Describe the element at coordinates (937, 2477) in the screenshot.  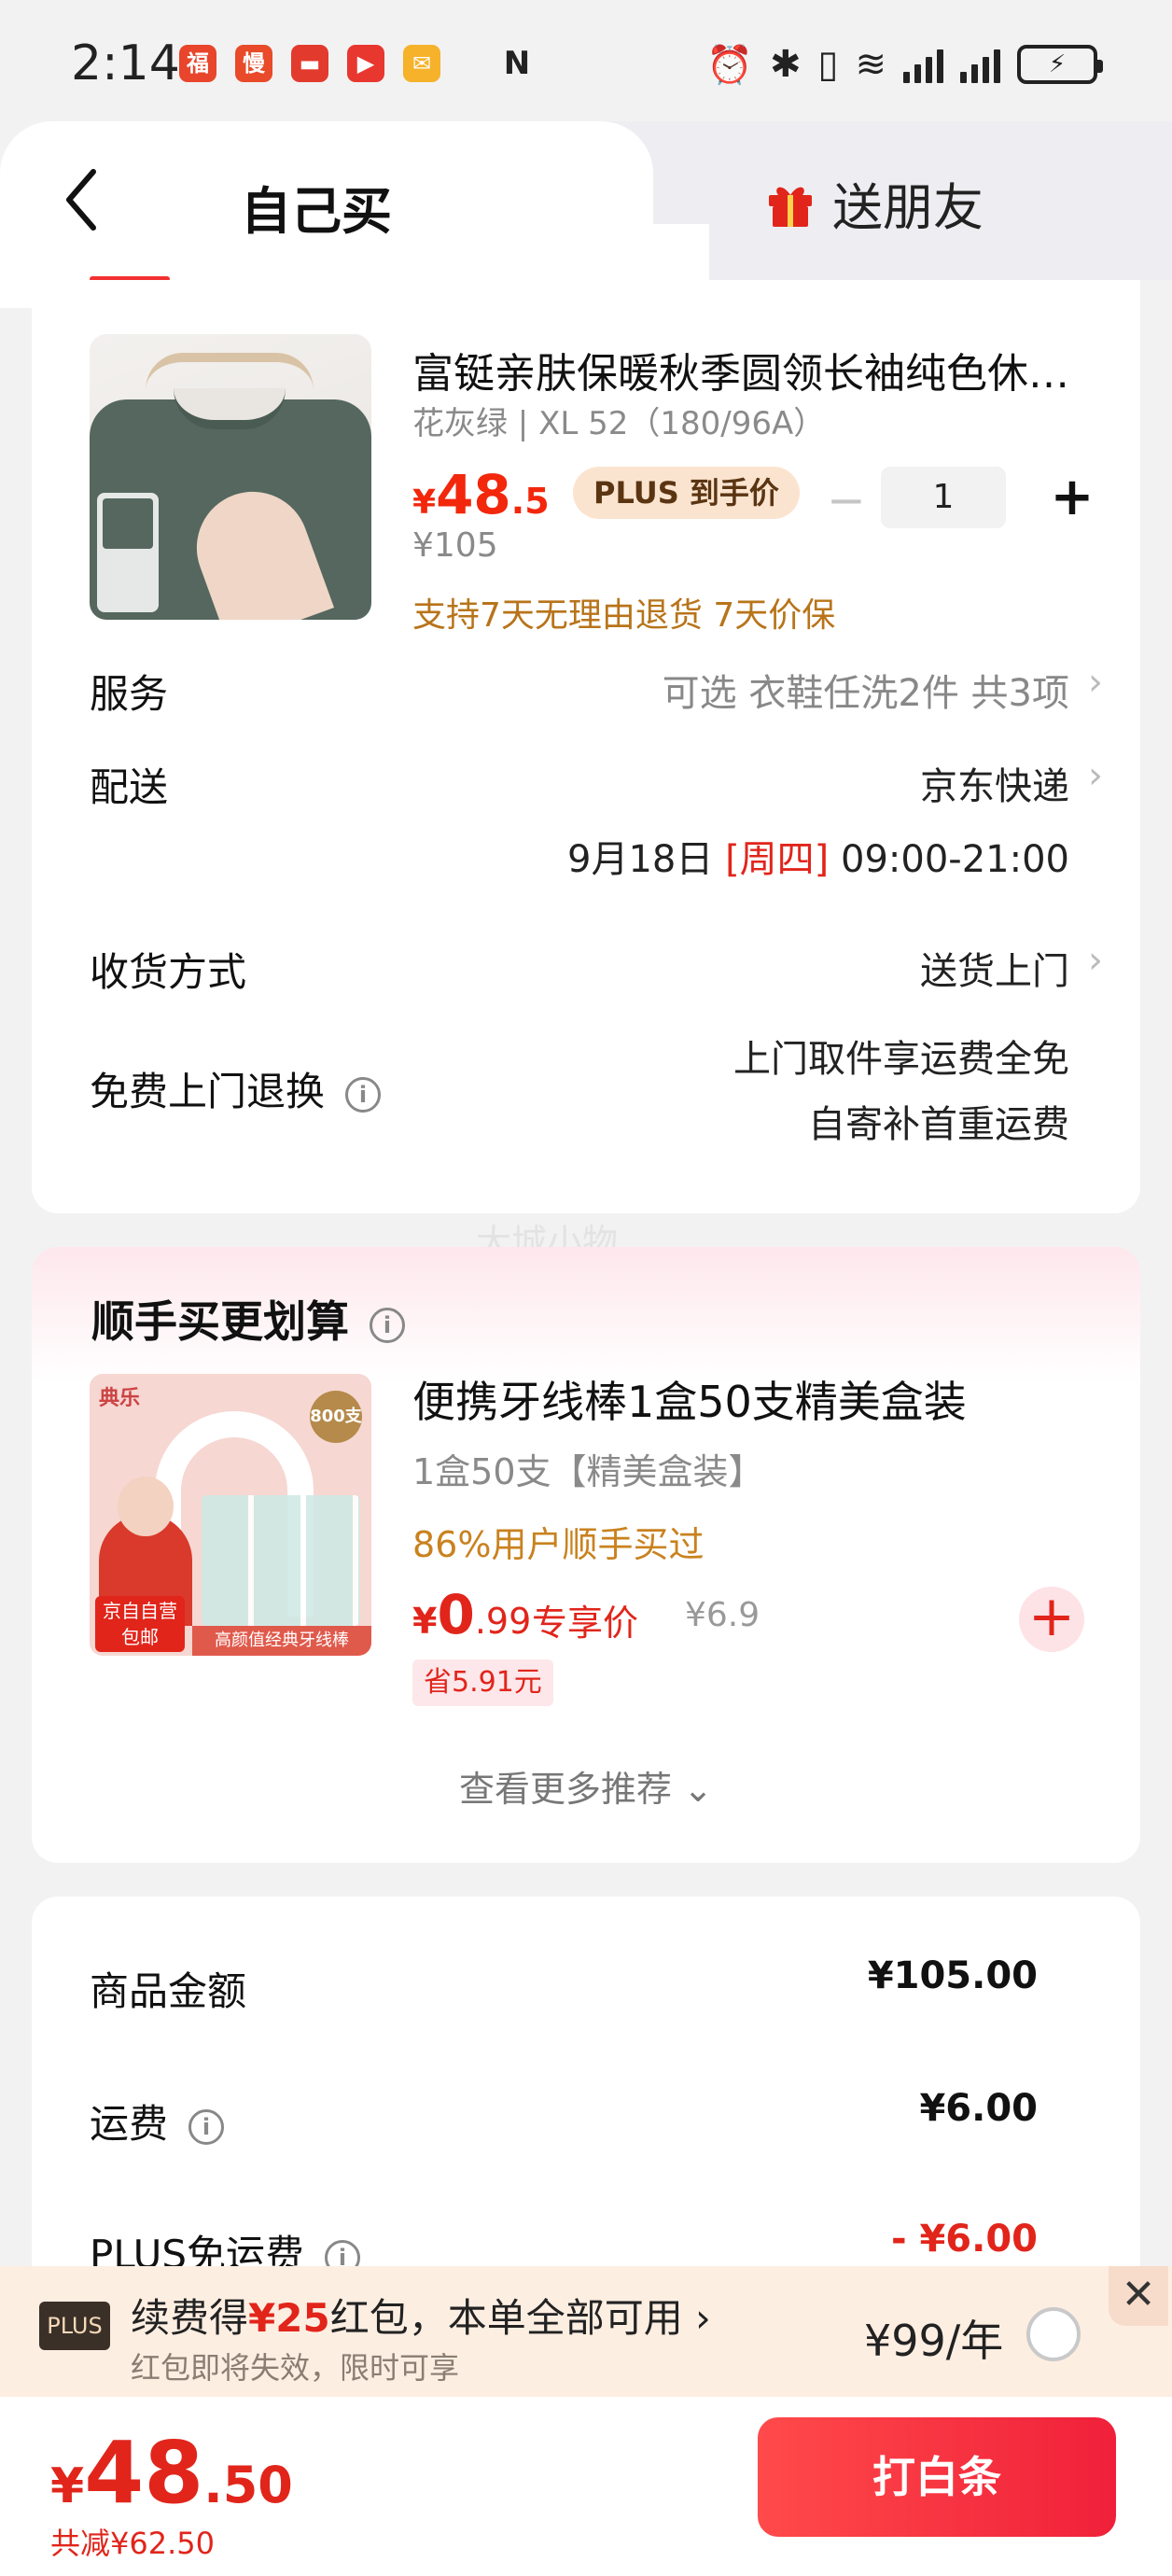
I see `pay-with-baitiao-button: 打白条` at that location.